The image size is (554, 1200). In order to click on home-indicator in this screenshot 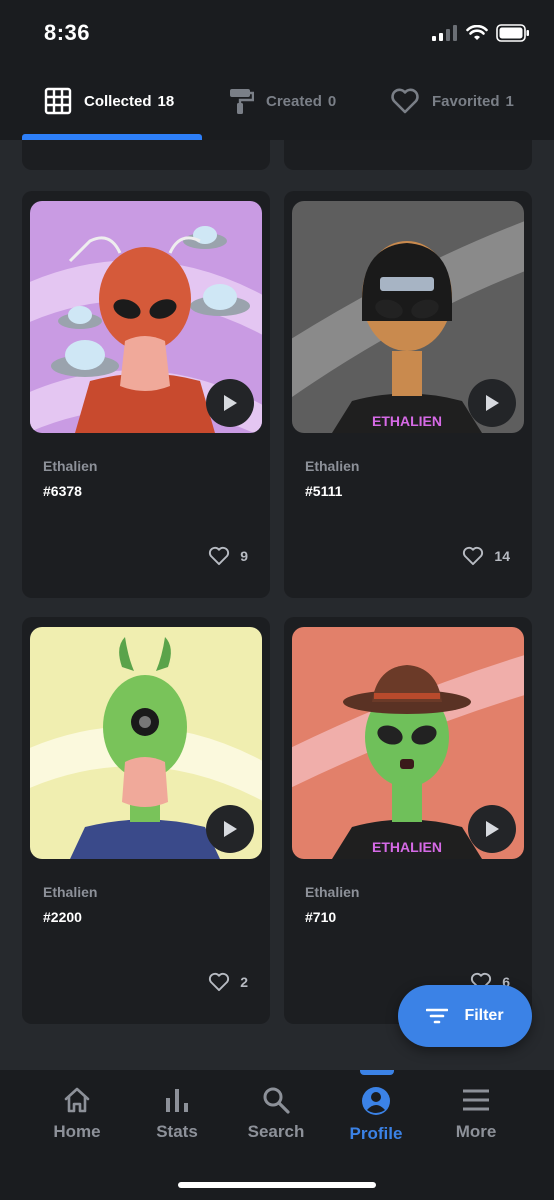, I will do `click(277, 1185)`.